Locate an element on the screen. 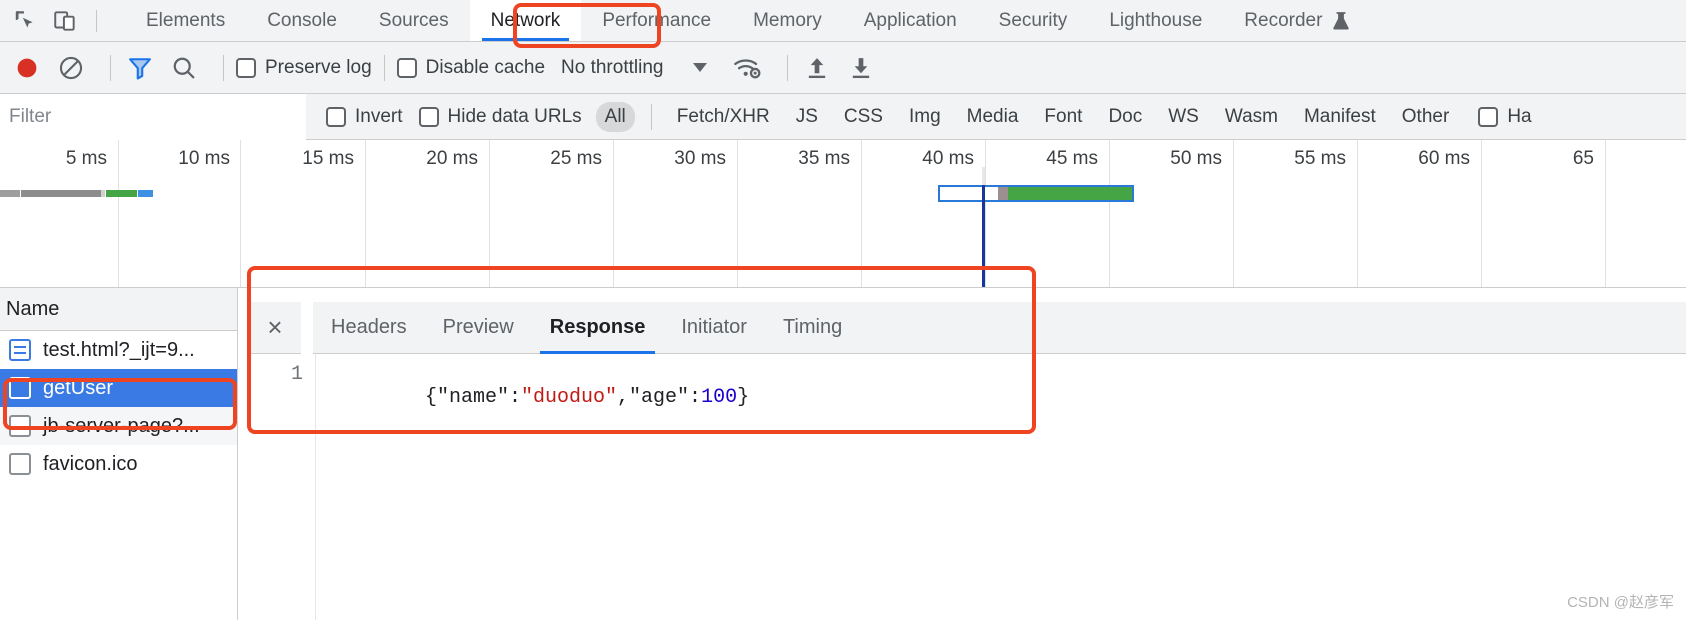 This screenshot has width=1686, height=620. filter-type-img: Img is located at coordinates (925, 117).